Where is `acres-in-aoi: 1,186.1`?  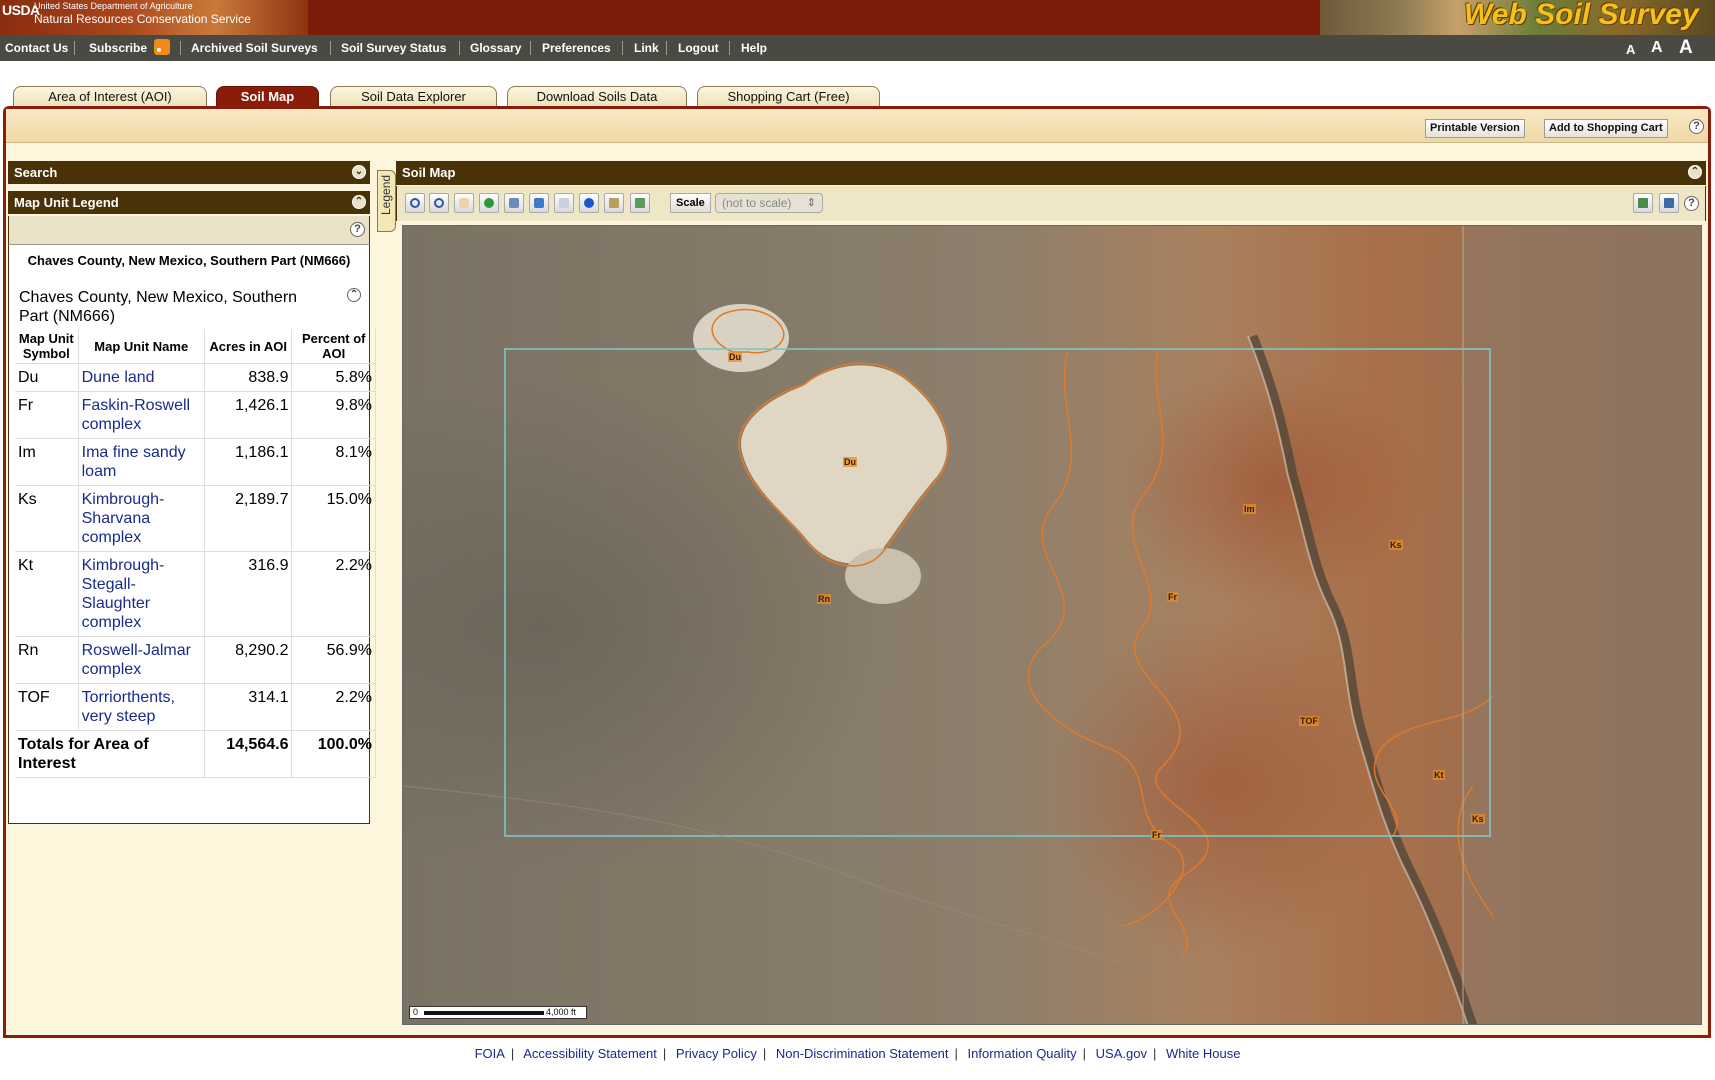
acres-in-aoi: 1,186.1 is located at coordinates (248, 462).